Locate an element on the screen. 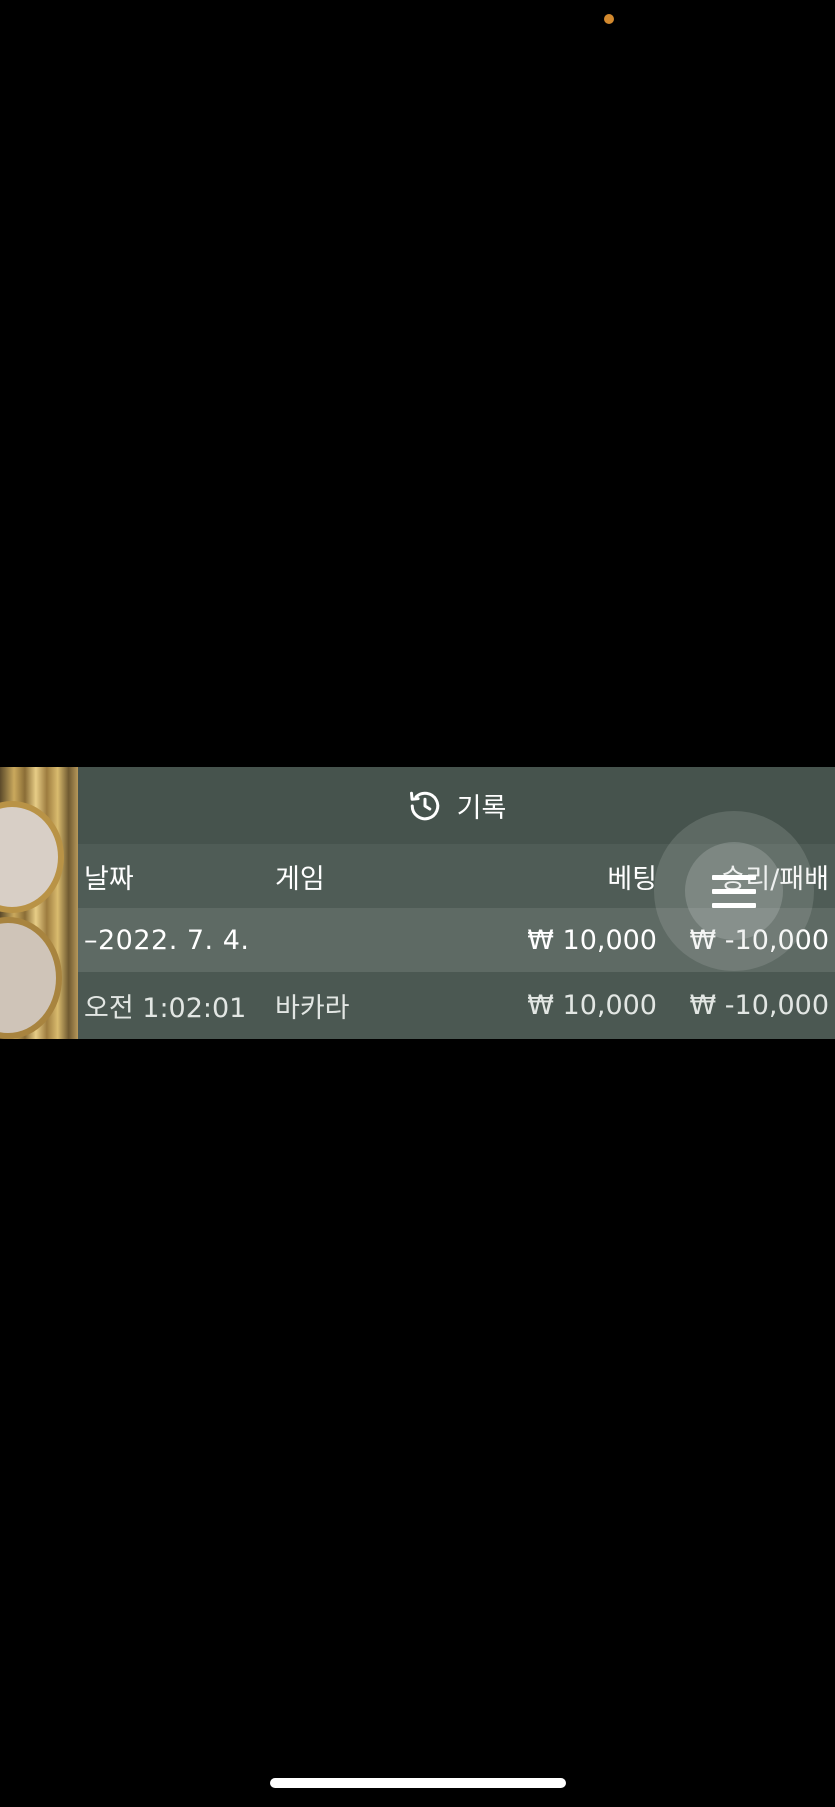 The image size is (835, 1807). floating-menu-button is located at coordinates (734, 891).